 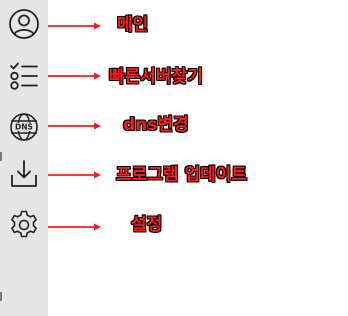 I want to click on sidebar-item-dns: DNS, so click(x=24, y=127).